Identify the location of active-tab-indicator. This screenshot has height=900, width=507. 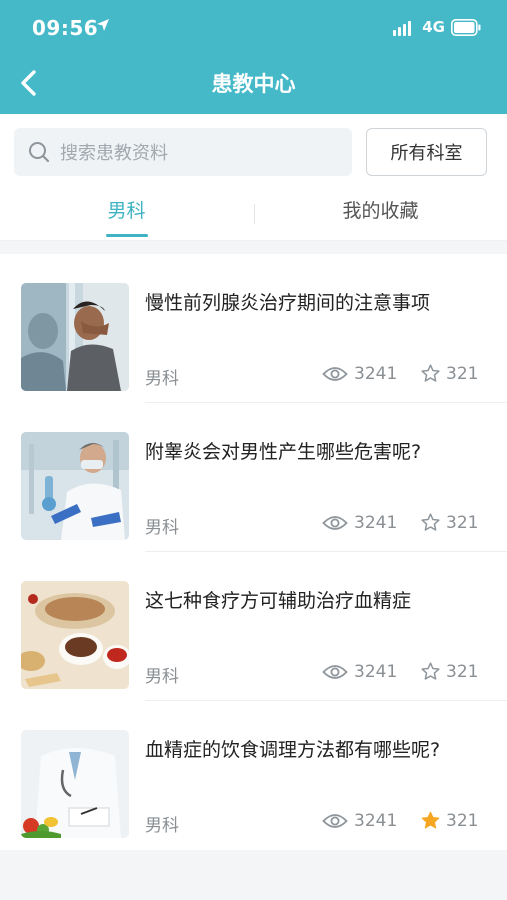
(127, 235).